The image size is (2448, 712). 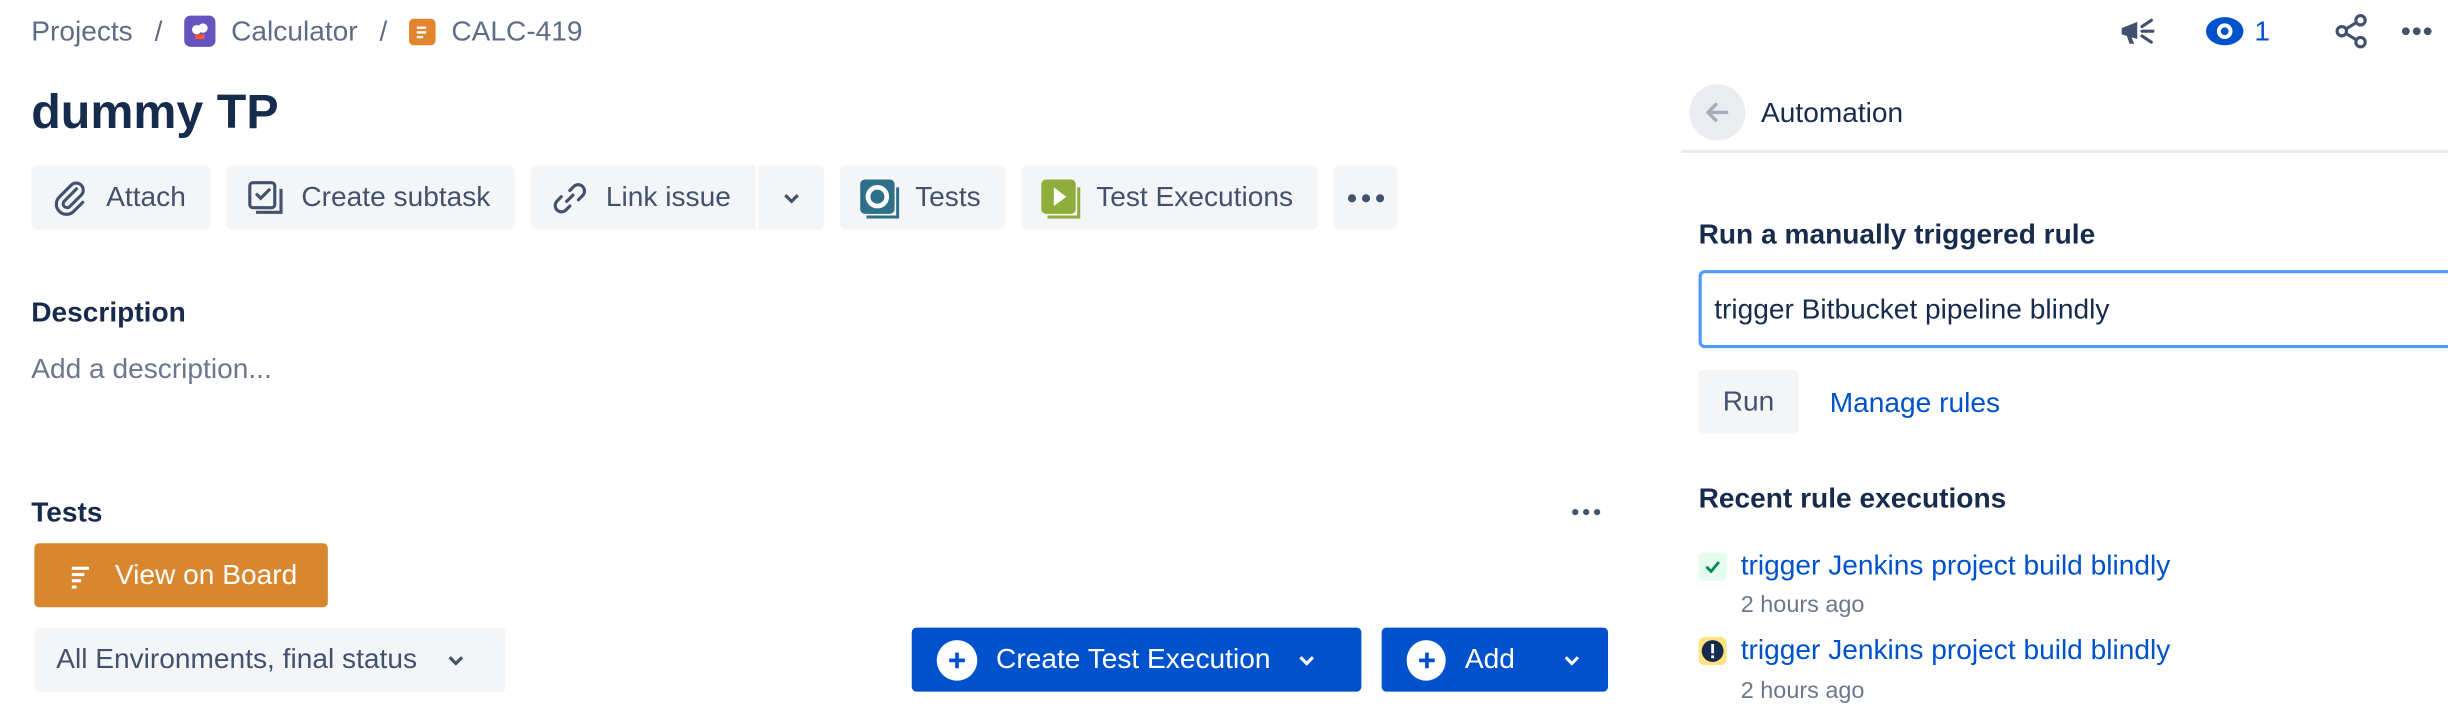 I want to click on success-check-icon, so click(x=1712, y=565).